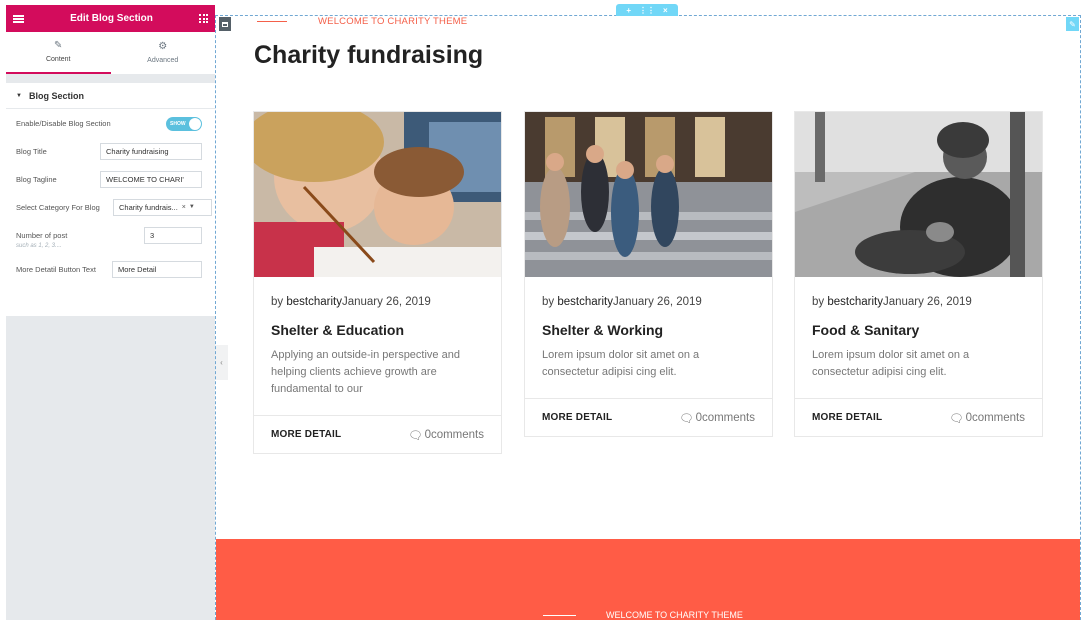  I want to click on category-label: Select Category For Blog, so click(58, 207).